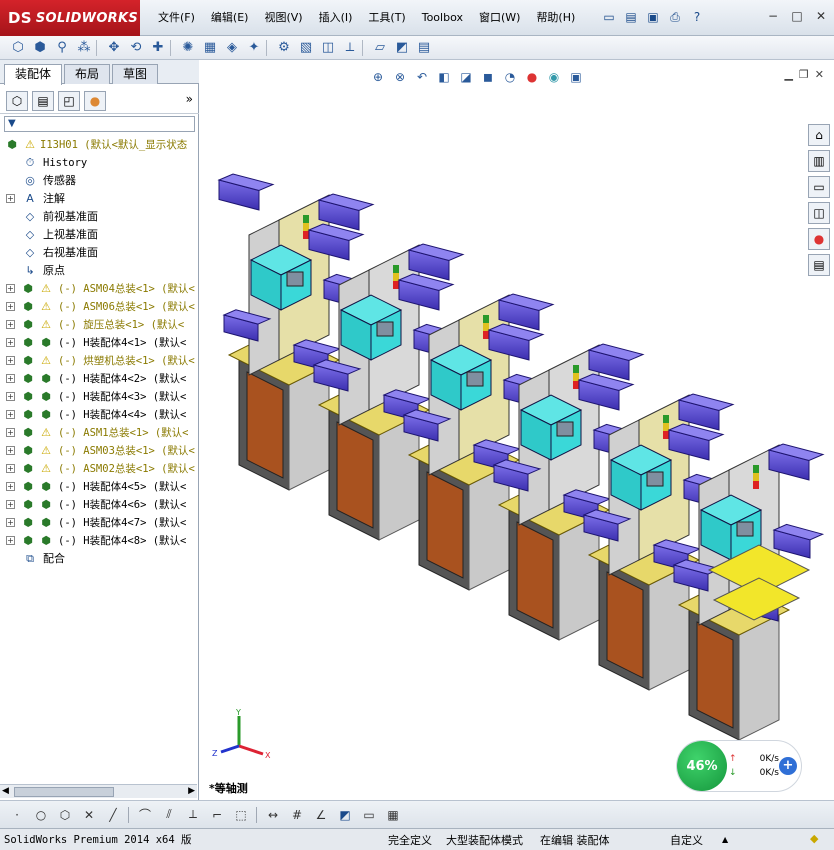  Describe the element at coordinates (43, 100) in the screenshot. I see `property-manager-icon: ▤` at that location.